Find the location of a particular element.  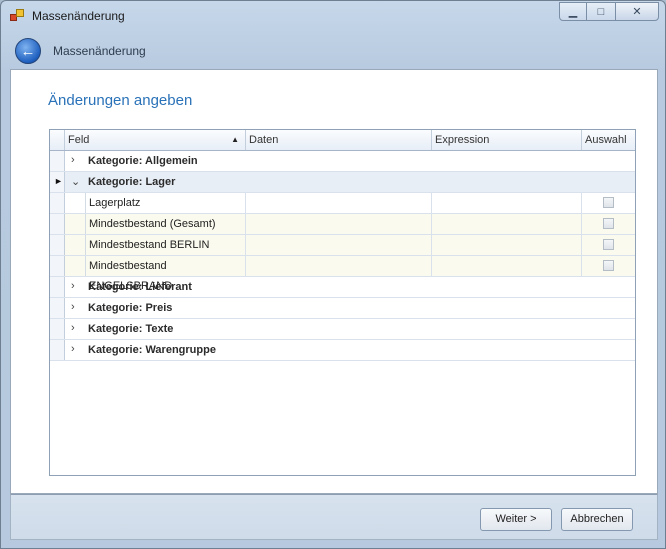

column-header-feld: Feld ▲ is located at coordinates (155, 140).